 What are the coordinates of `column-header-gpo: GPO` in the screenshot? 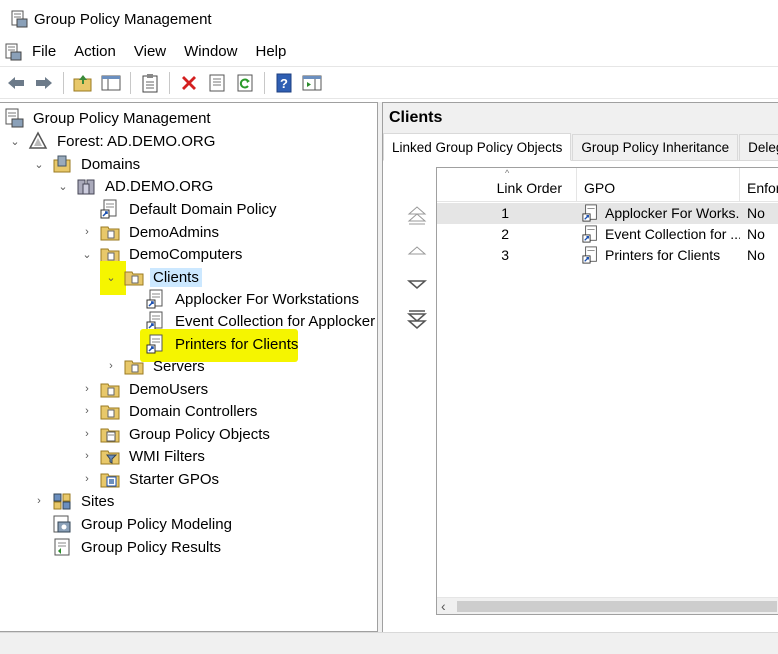 It's located at (658, 185).